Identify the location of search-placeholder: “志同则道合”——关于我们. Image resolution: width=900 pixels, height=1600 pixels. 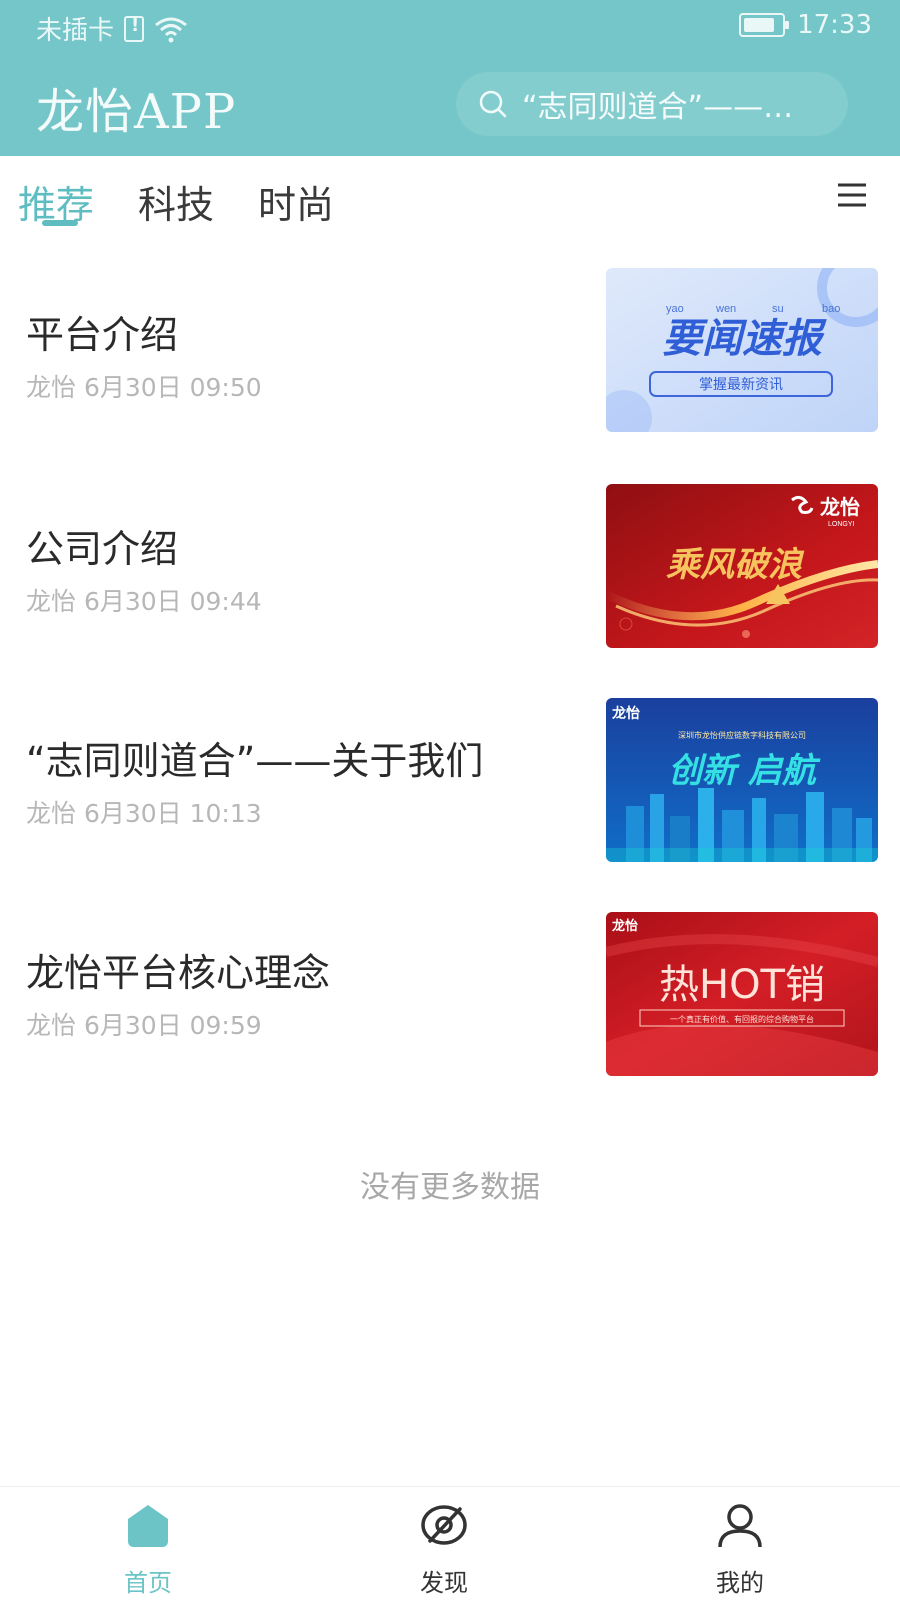
(672, 107).